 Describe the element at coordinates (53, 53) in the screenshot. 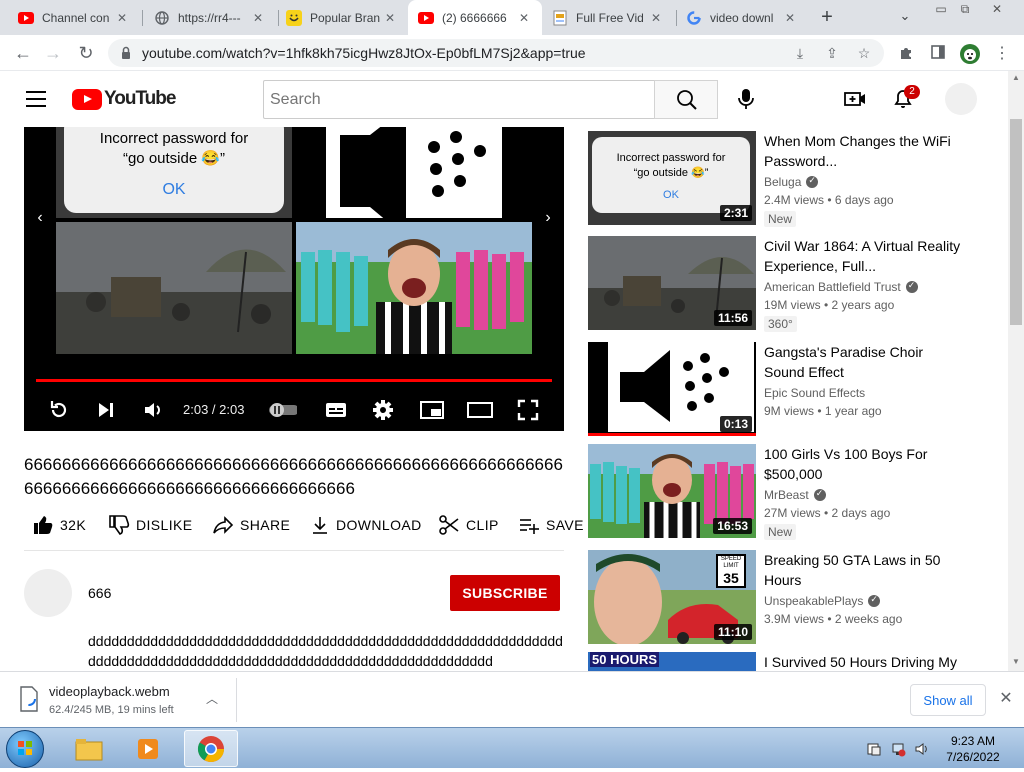

I see `forward-arrow-icon: →` at that location.